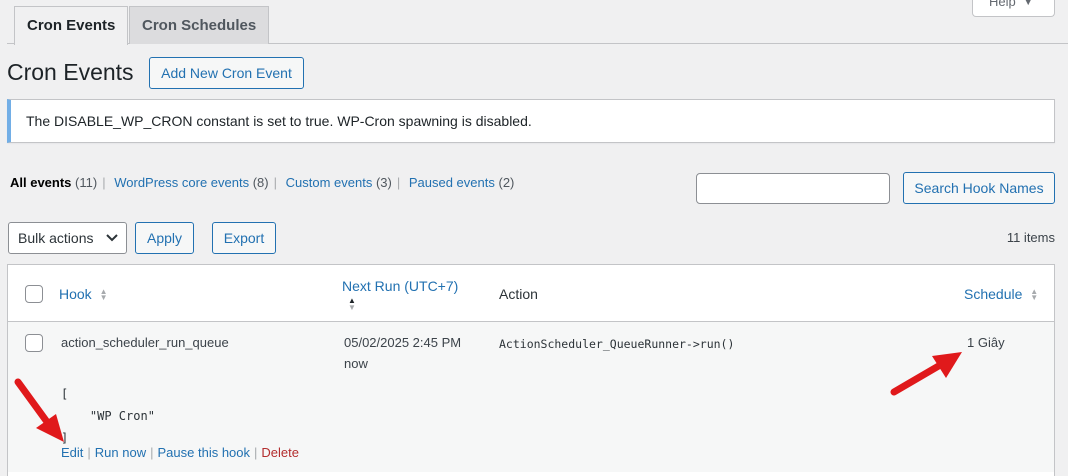 The image size is (1068, 476). What do you see at coordinates (1030, 237) in the screenshot?
I see `items-count: 11 items` at bounding box center [1030, 237].